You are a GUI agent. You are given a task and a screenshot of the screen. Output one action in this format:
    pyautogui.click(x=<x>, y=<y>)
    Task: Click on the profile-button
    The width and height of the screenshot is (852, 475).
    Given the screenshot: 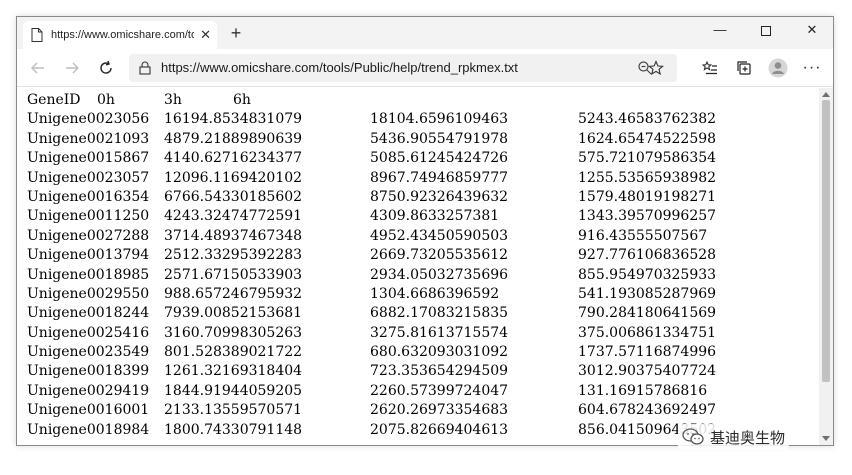 What is the action you would take?
    pyautogui.click(x=778, y=68)
    